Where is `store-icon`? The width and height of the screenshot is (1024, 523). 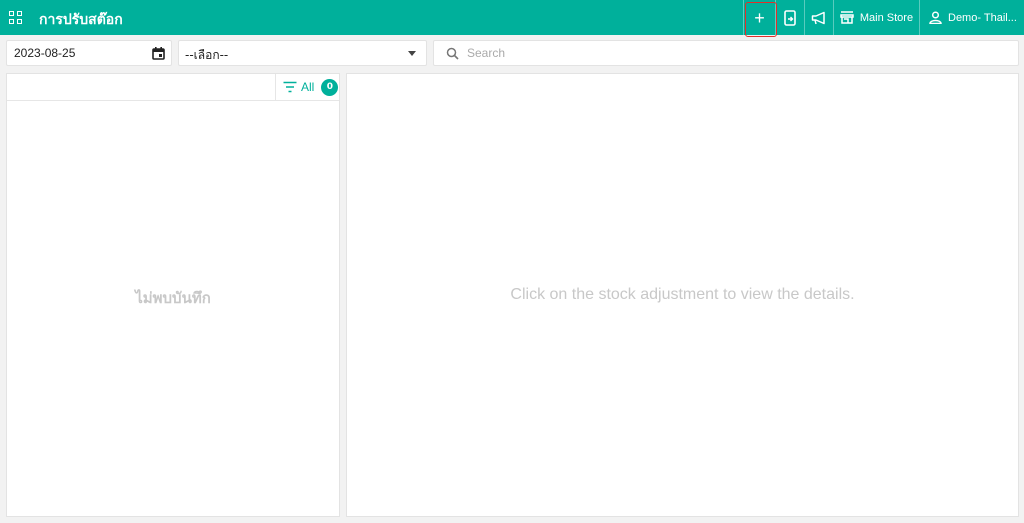 store-icon is located at coordinates (847, 17).